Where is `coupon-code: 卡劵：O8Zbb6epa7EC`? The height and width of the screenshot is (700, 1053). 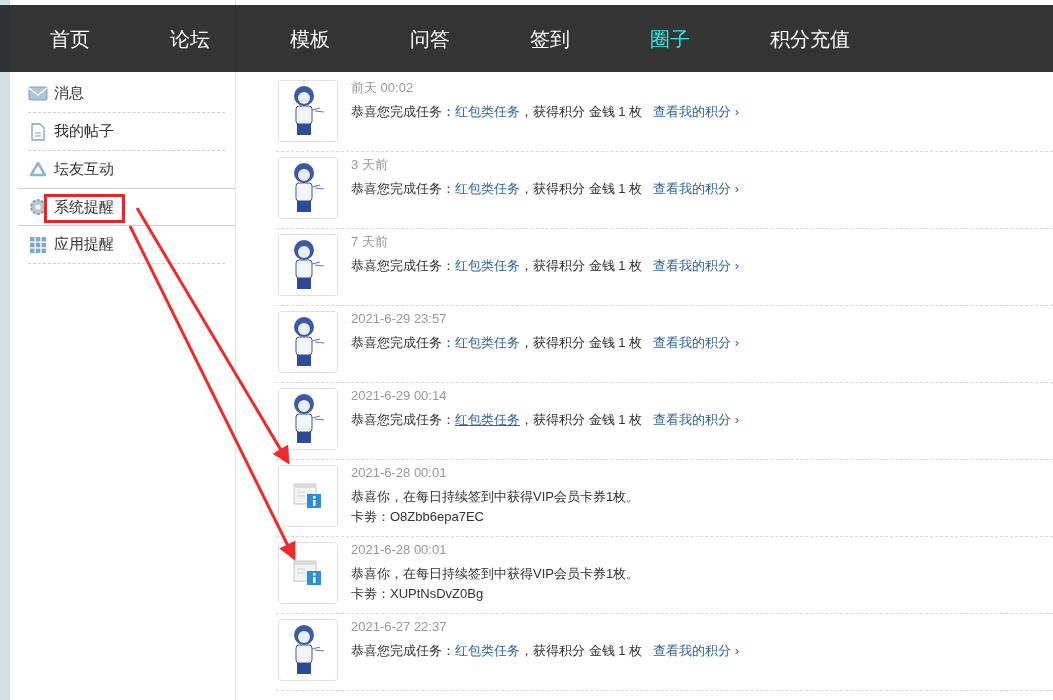 coupon-code: 卡劵：O8Zbb6epa7EC is located at coordinates (418, 517).